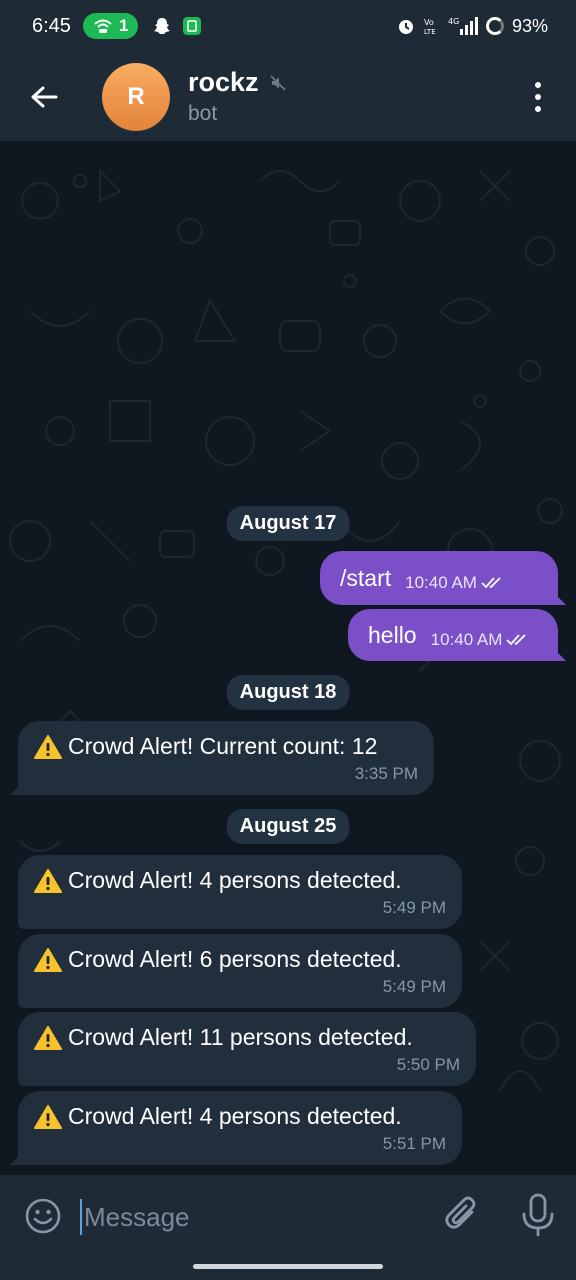 The width and height of the screenshot is (576, 1280). What do you see at coordinates (223, 746) in the screenshot?
I see `message-text: Crowd Alert! Current count: 12` at bounding box center [223, 746].